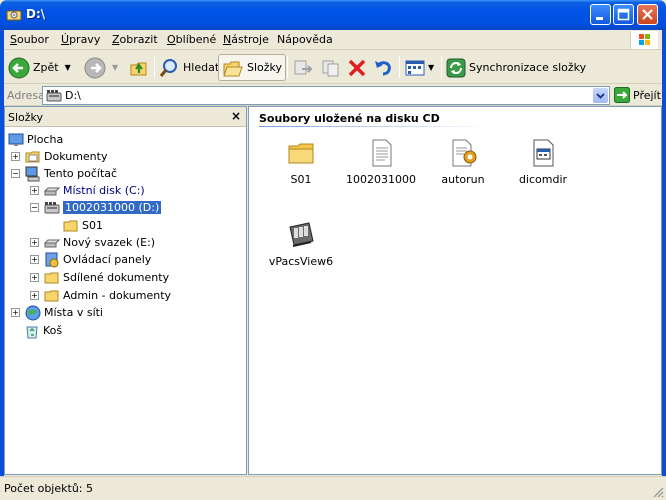 The image size is (666, 500). Describe the element at coordinates (43, 330) in the screenshot. I see `tree-item-recycle-bin: Koš` at that location.